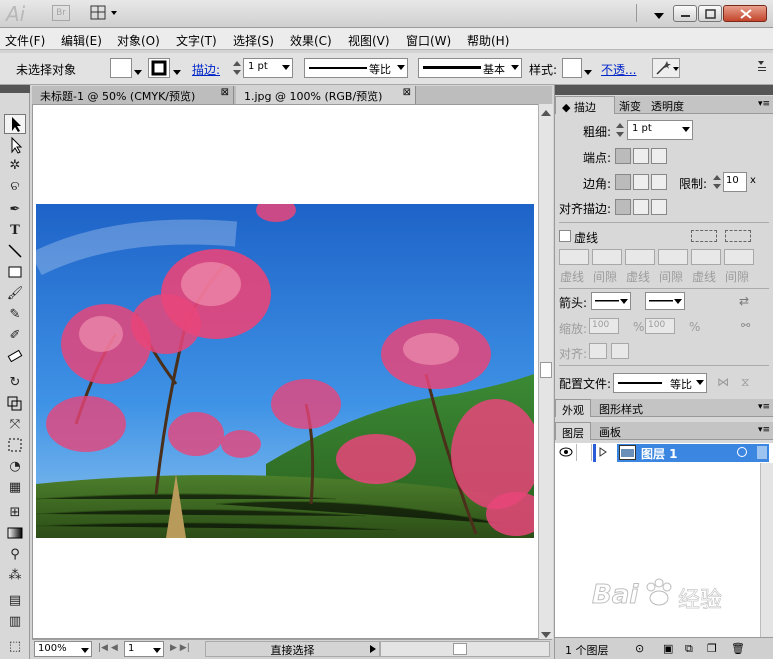  What do you see at coordinates (623, 207) in the screenshot?
I see `align-center-icon` at bounding box center [623, 207].